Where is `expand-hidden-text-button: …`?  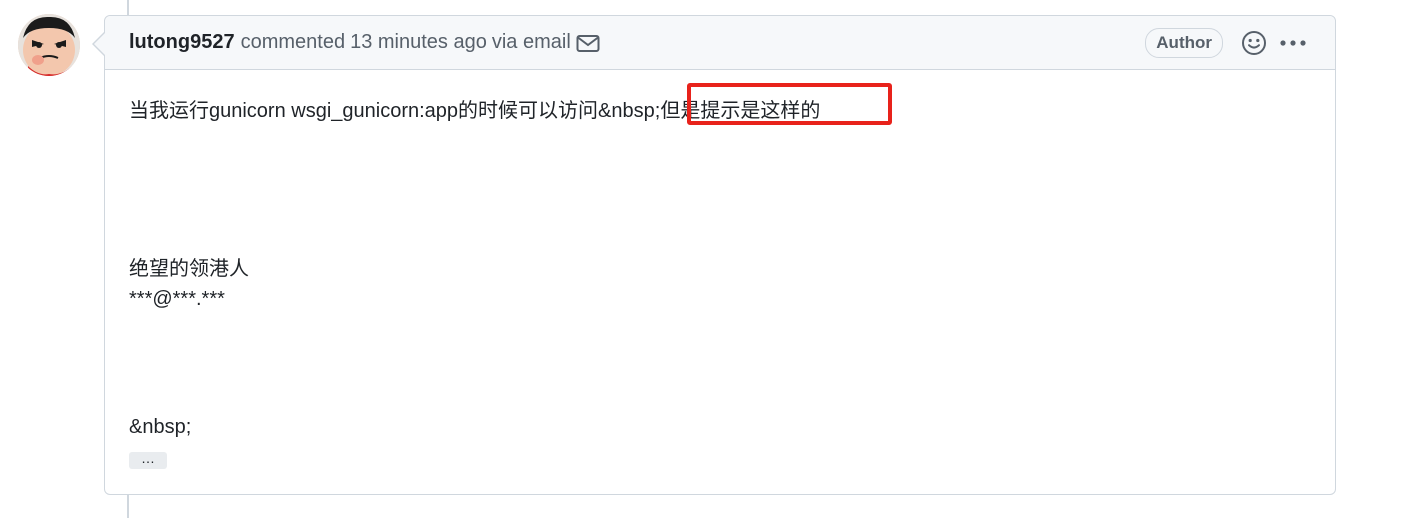
expand-hidden-text-button: … is located at coordinates (148, 460).